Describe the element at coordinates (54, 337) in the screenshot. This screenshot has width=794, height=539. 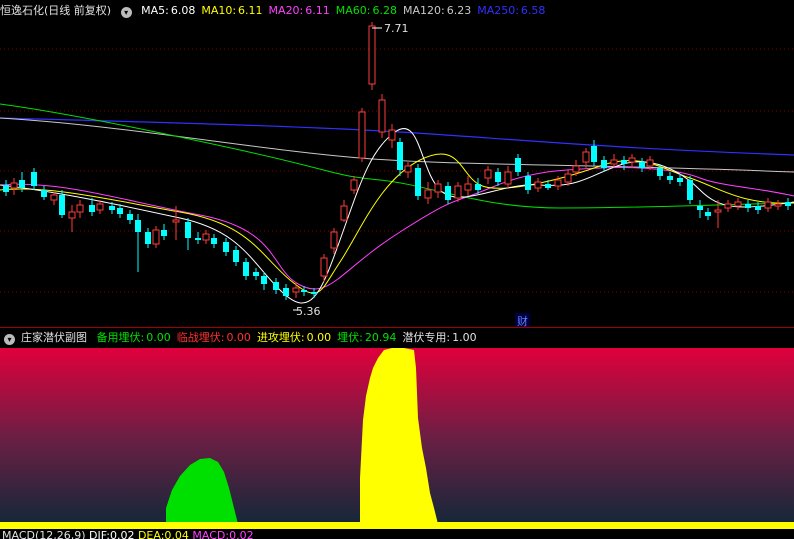
I see `indicator-title: 庄家潜伏副图` at that location.